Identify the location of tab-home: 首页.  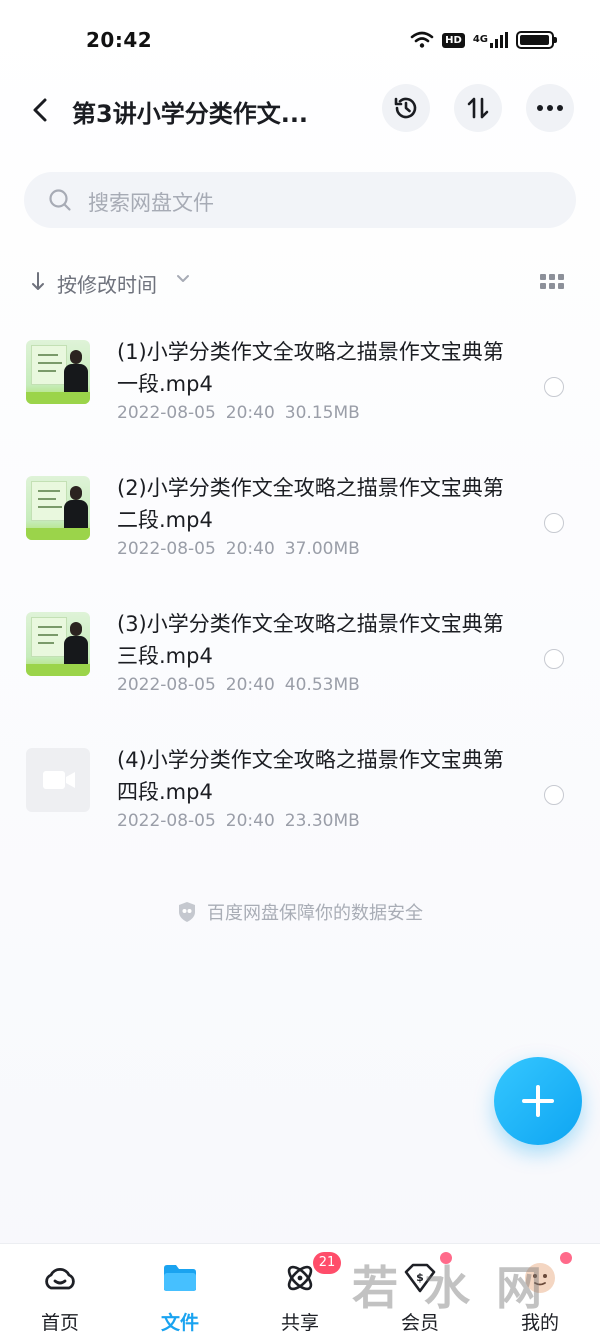
(60, 1288).